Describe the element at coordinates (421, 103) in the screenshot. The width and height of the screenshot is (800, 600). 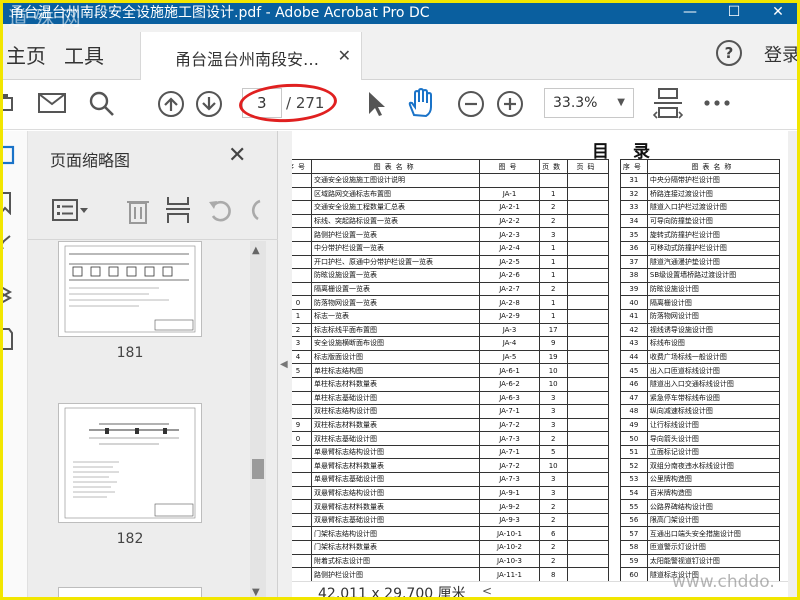
I see `hand-tool-icon` at that location.